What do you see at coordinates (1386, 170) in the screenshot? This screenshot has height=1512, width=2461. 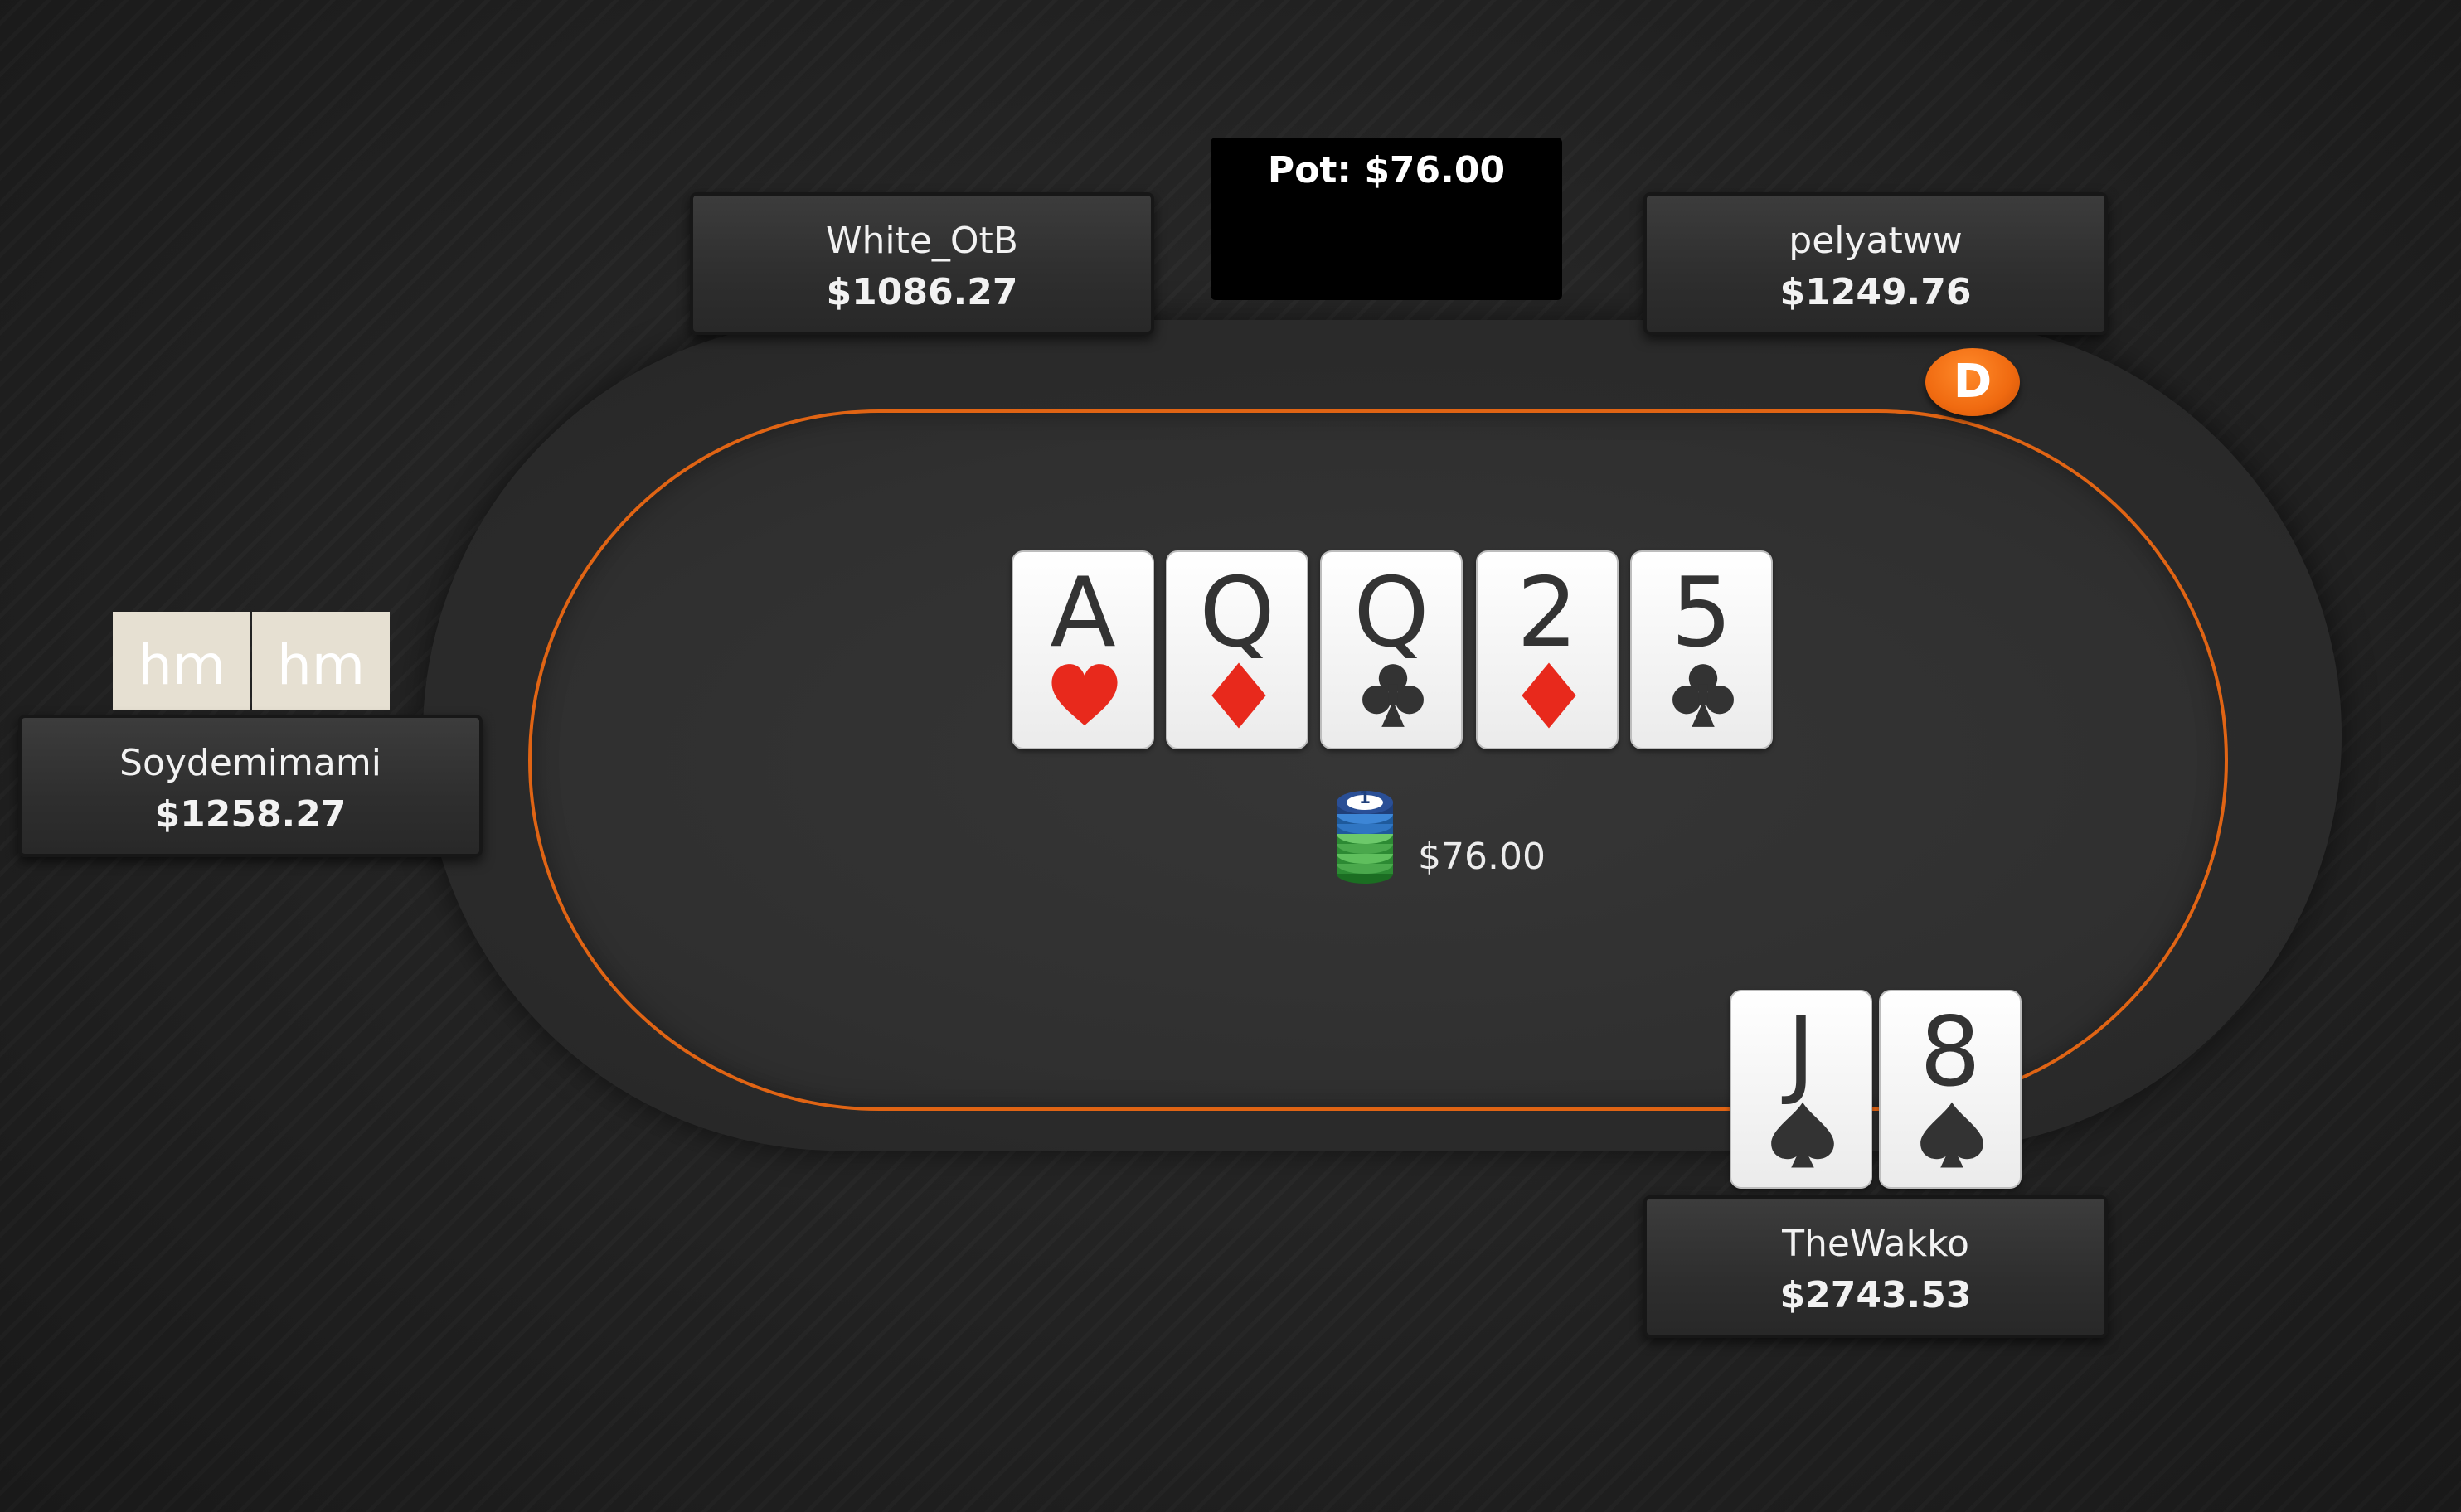 I see `pot-label: Pot: $76.00` at bounding box center [1386, 170].